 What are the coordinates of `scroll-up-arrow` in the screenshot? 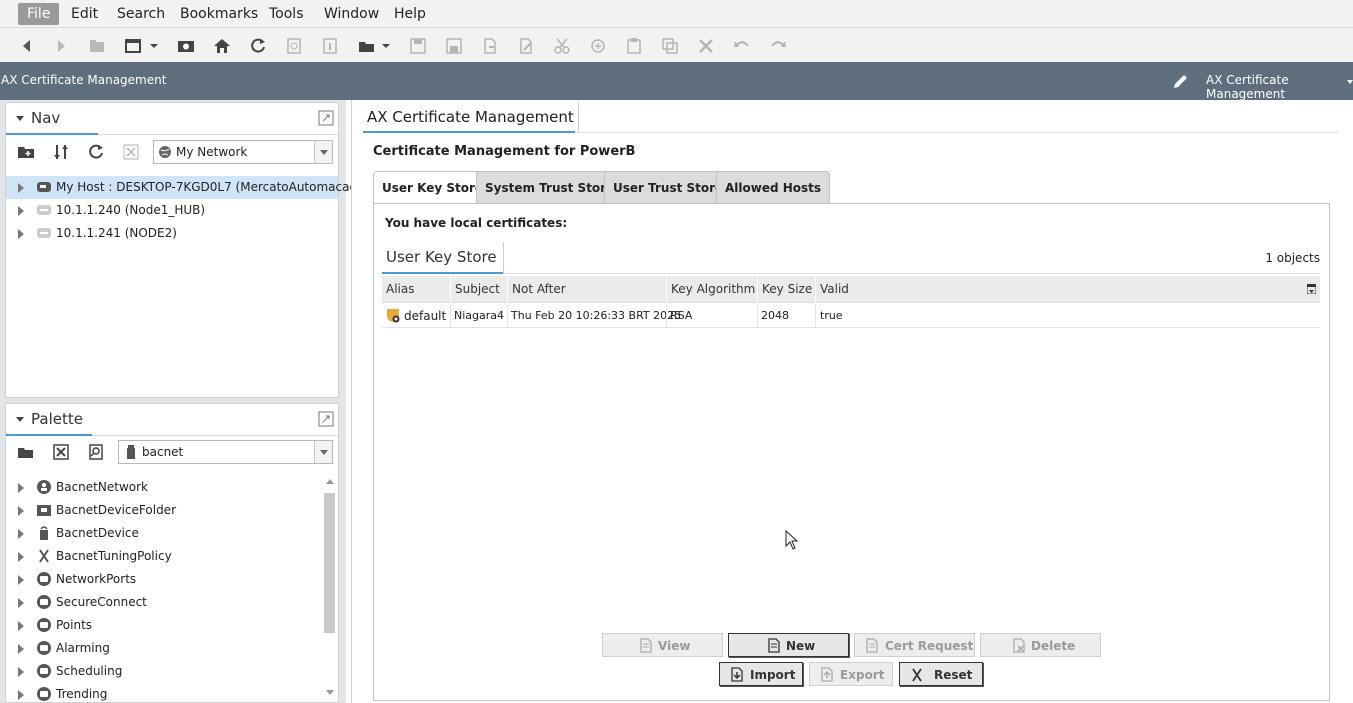 It's located at (330, 481).